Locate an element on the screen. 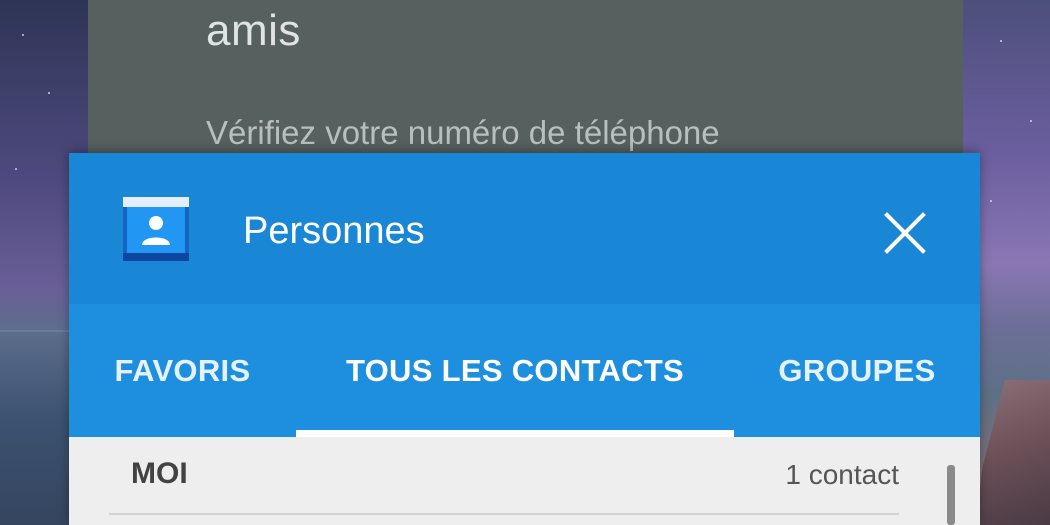  tab-tous-les-contacts: TOUS LES CONTACTS is located at coordinates (515, 370).